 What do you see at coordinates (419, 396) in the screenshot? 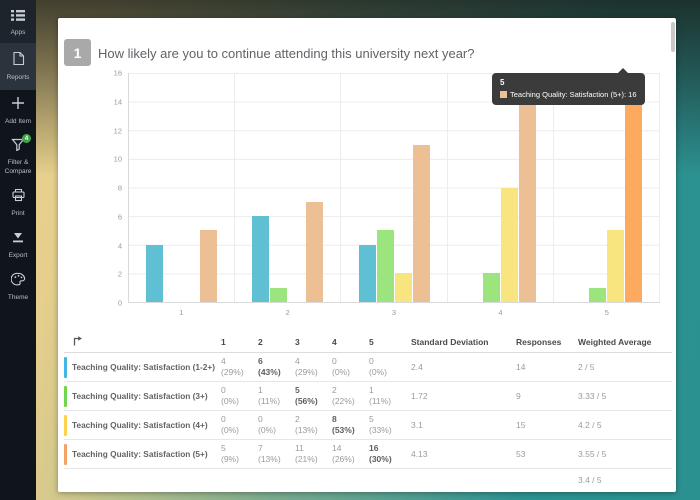
I see `std-deviation-cell: 1.72` at bounding box center [419, 396].